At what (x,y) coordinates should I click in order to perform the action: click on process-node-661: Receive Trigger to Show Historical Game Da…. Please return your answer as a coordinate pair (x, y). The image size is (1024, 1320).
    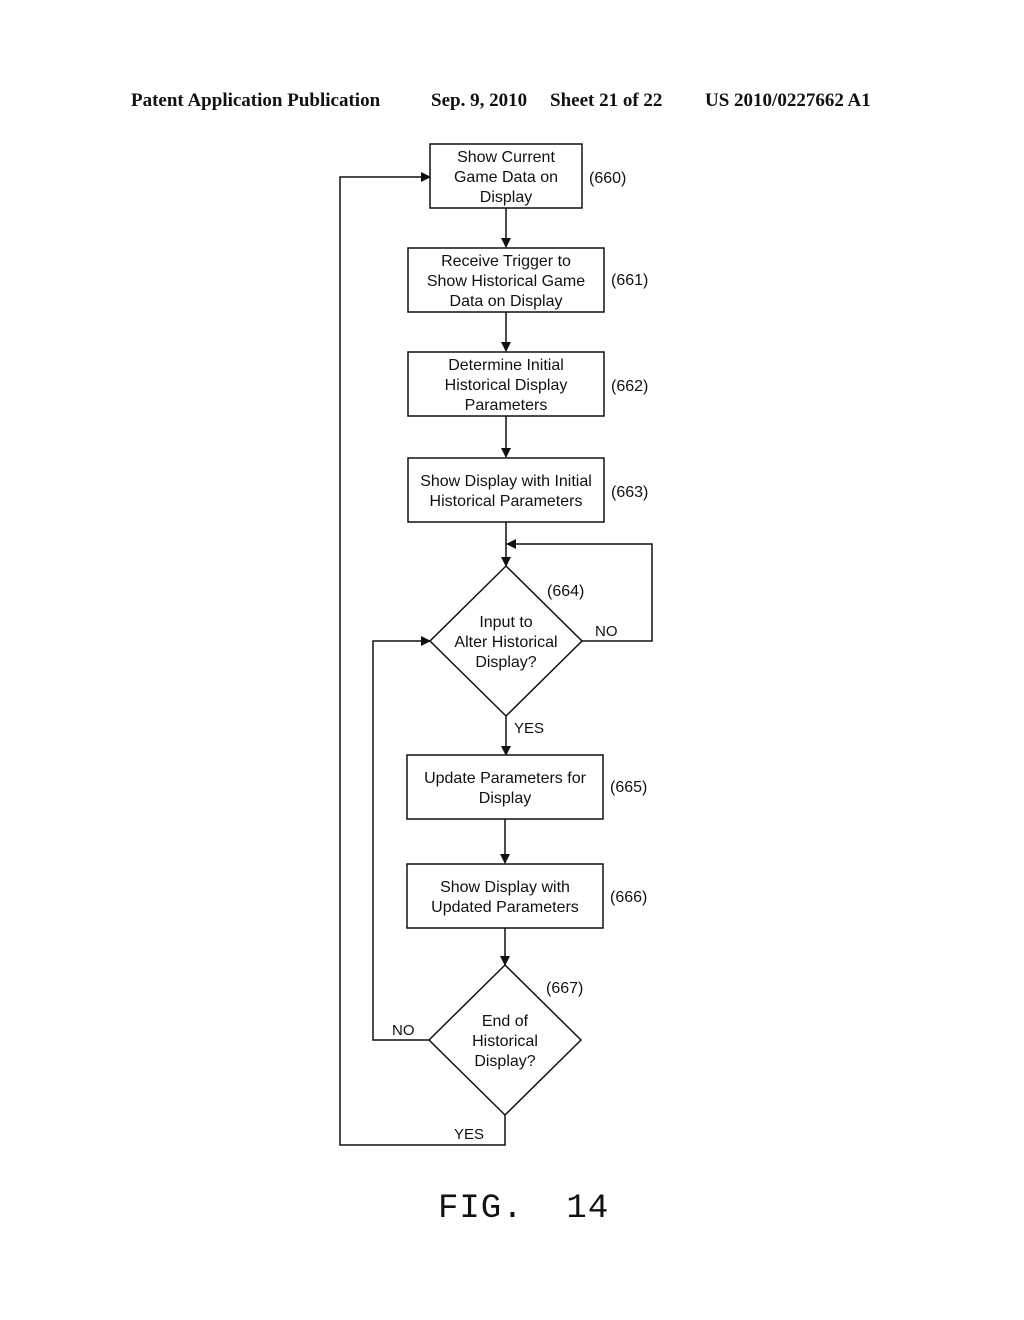
    Looking at the image, I should click on (527, 280).